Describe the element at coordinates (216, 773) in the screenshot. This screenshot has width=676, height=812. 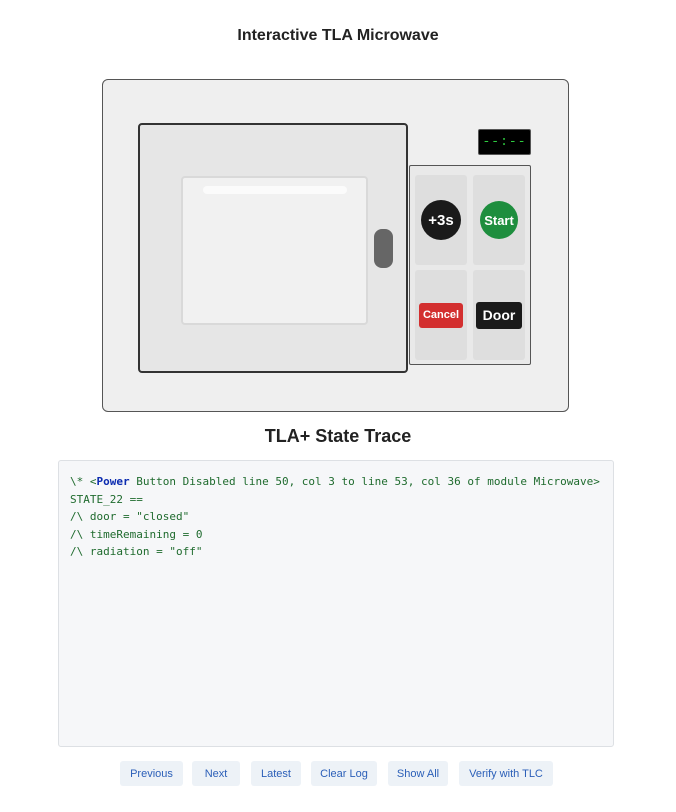
I see `next-button: Next` at that location.